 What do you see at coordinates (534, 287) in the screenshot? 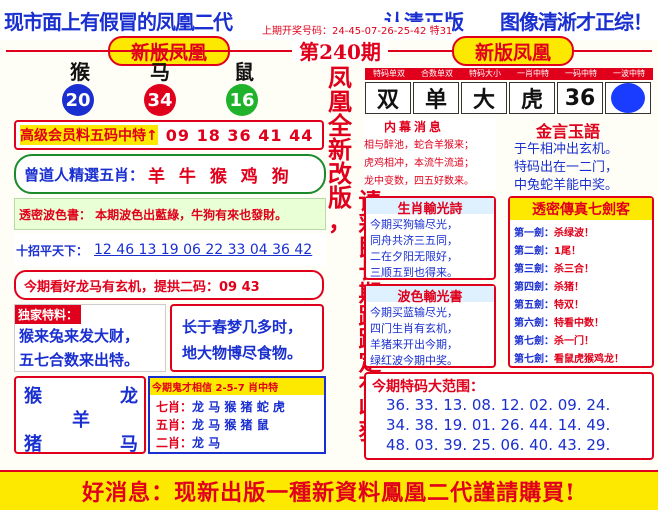
I see `sword-label: 第四劍：` at bounding box center [534, 287].